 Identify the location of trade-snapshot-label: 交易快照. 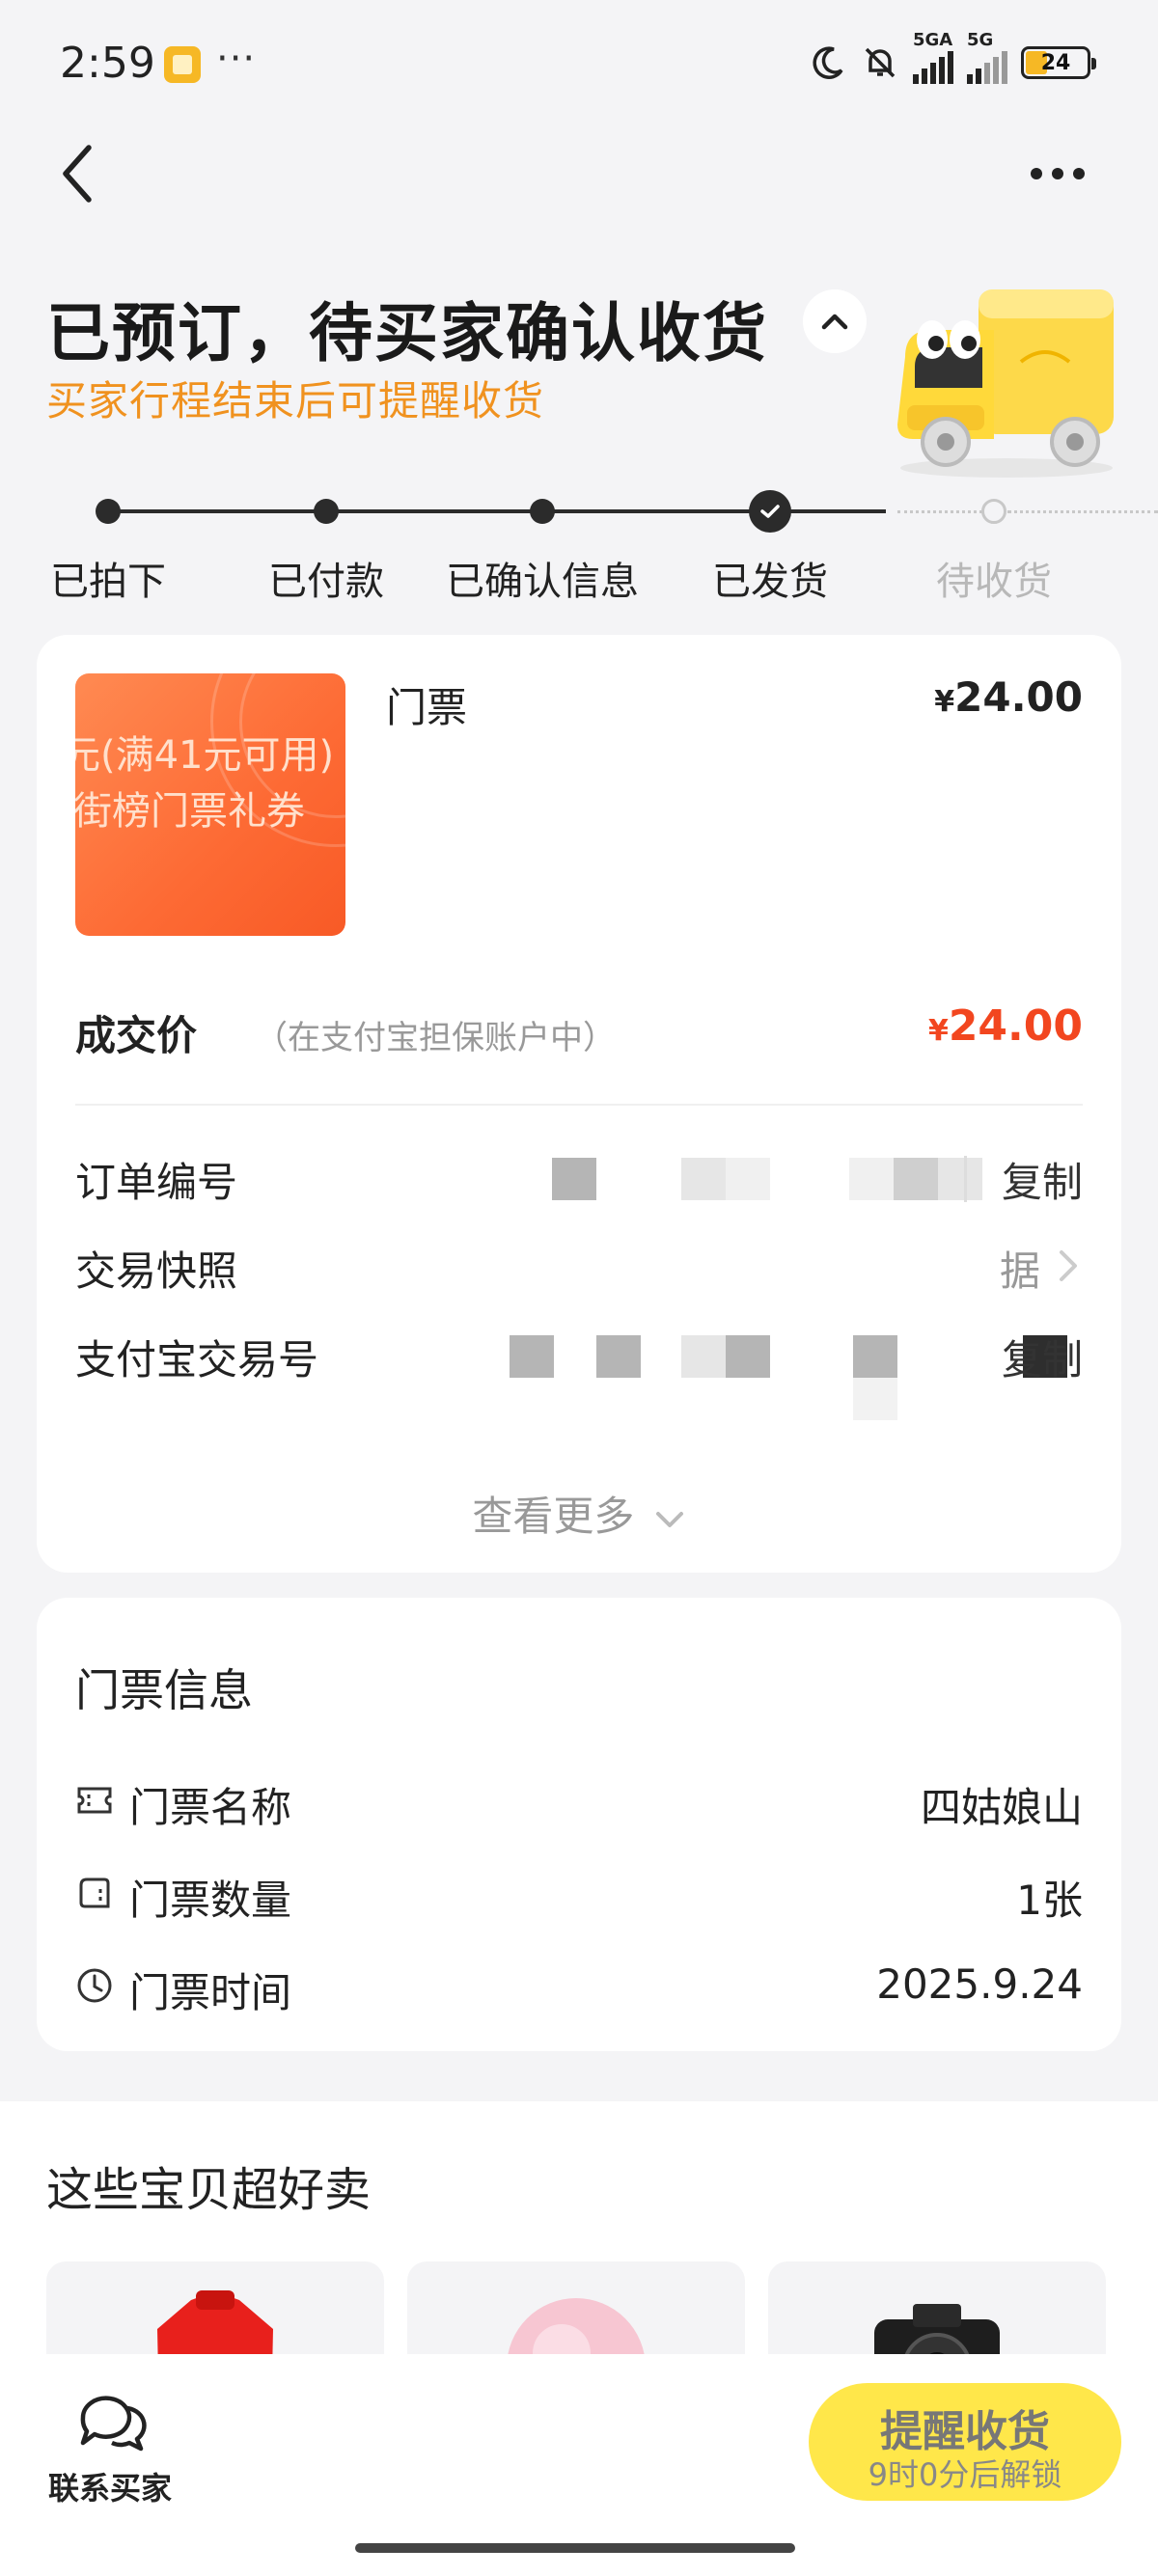
(156, 1271).